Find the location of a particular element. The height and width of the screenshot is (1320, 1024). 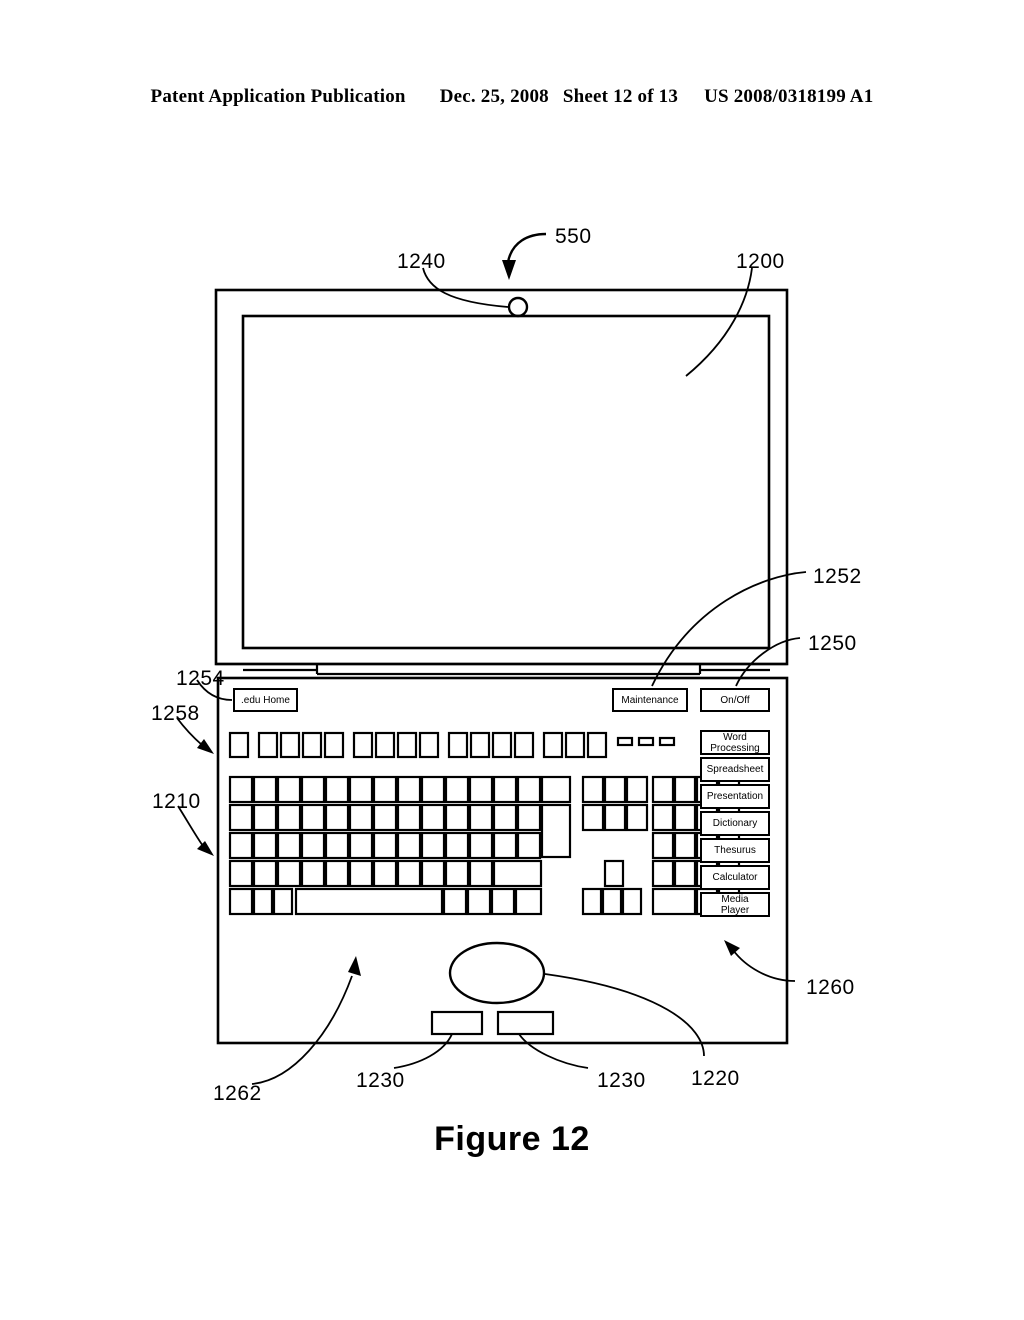

right-shift-key is located at coordinates (517, 873).